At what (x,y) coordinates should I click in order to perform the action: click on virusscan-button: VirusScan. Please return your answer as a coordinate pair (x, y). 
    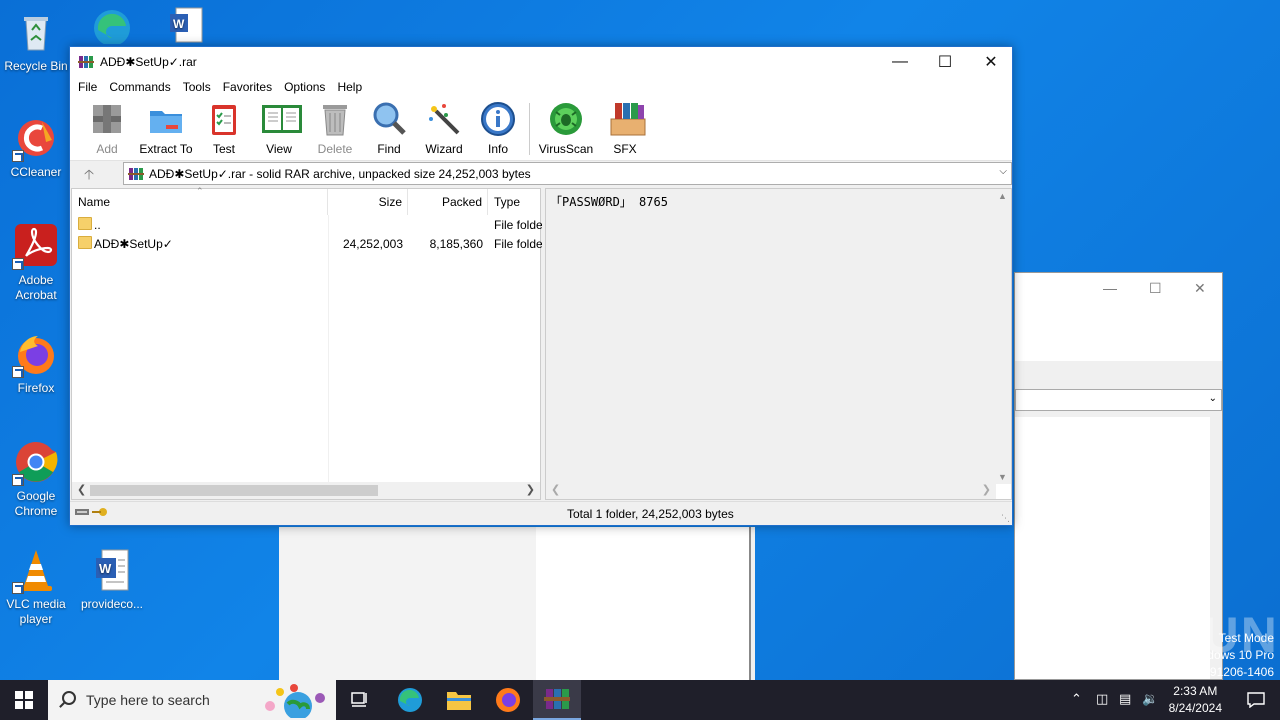
    Looking at the image, I should click on (566, 128).